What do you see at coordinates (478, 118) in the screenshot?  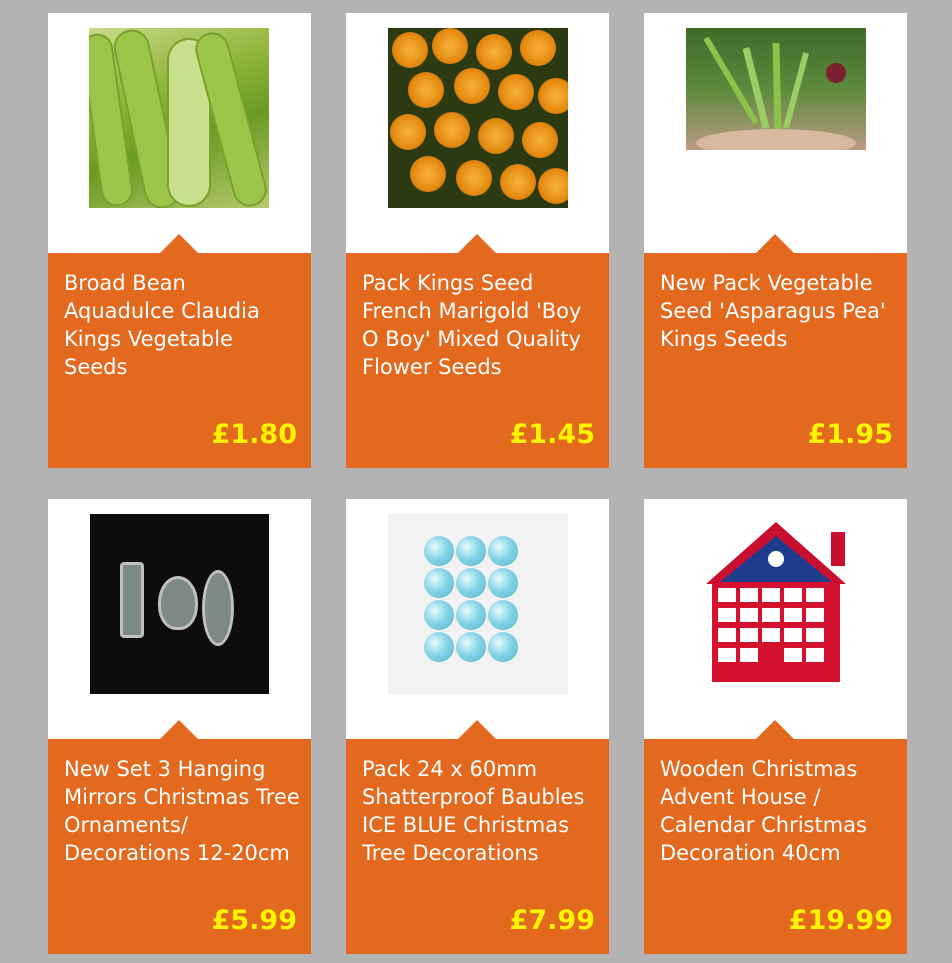 I see `marigold-flowers-photo` at bounding box center [478, 118].